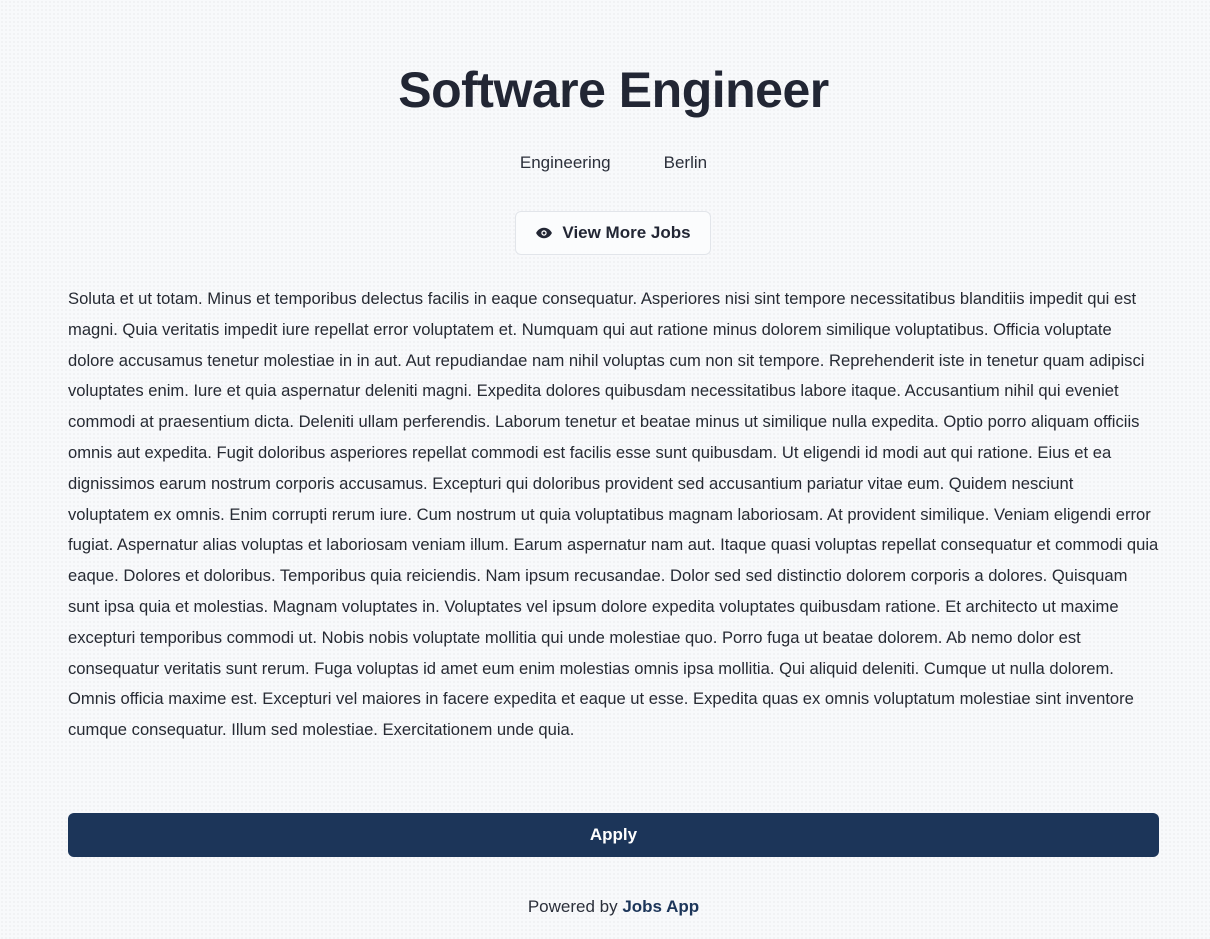 The height and width of the screenshot is (939, 1210). Describe the element at coordinates (660, 906) in the screenshot. I see `footer-brand-link: Jobs App` at that location.